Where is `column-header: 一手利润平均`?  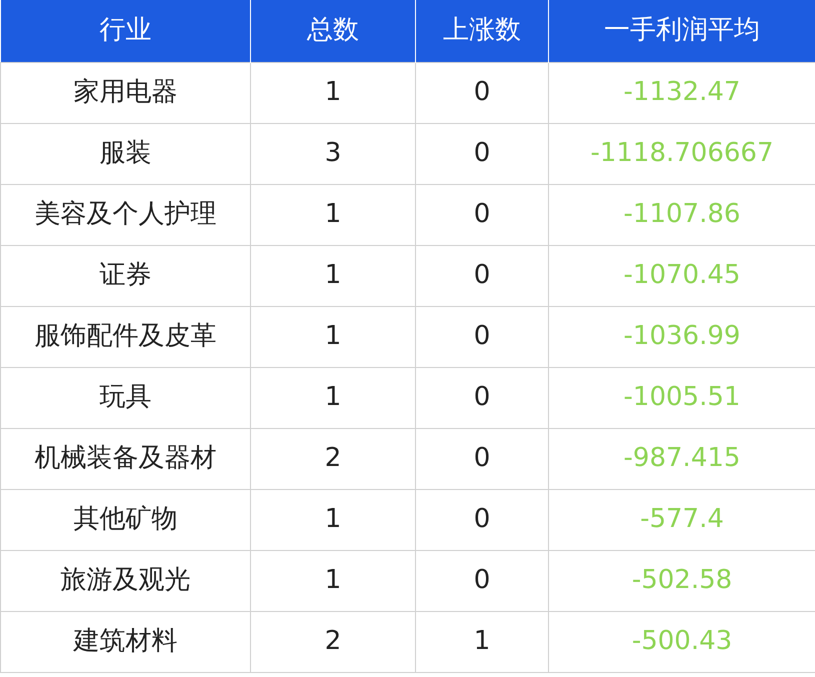 column-header: 一手利润平均 is located at coordinates (681, 31).